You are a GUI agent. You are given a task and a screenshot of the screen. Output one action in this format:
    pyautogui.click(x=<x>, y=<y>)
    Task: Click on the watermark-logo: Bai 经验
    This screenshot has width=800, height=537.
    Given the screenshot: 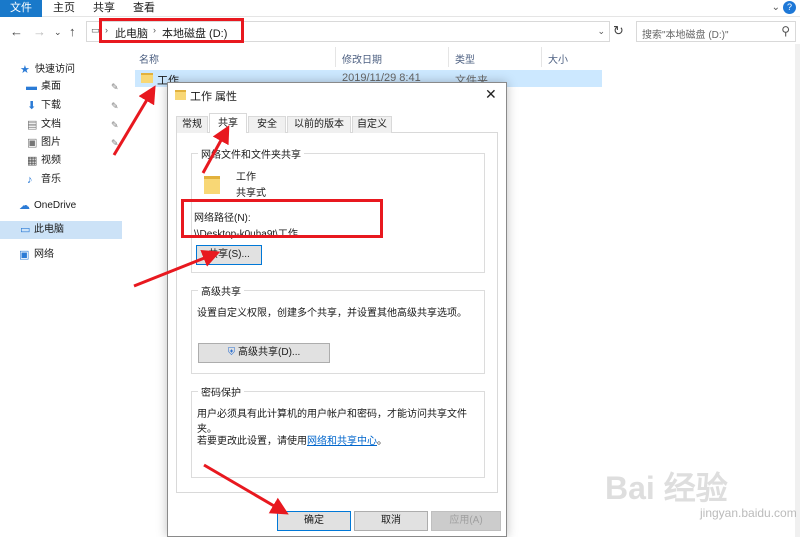 What is the action you would take?
    pyautogui.click(x=666, y=488)
    